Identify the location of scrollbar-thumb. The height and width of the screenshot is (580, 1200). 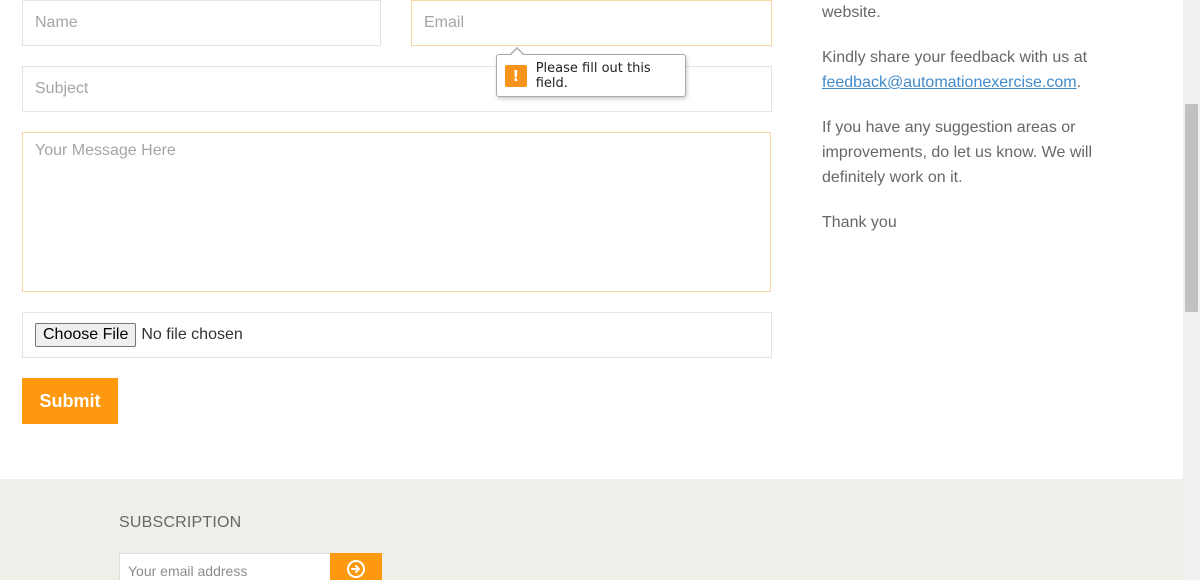
(1191, 208).